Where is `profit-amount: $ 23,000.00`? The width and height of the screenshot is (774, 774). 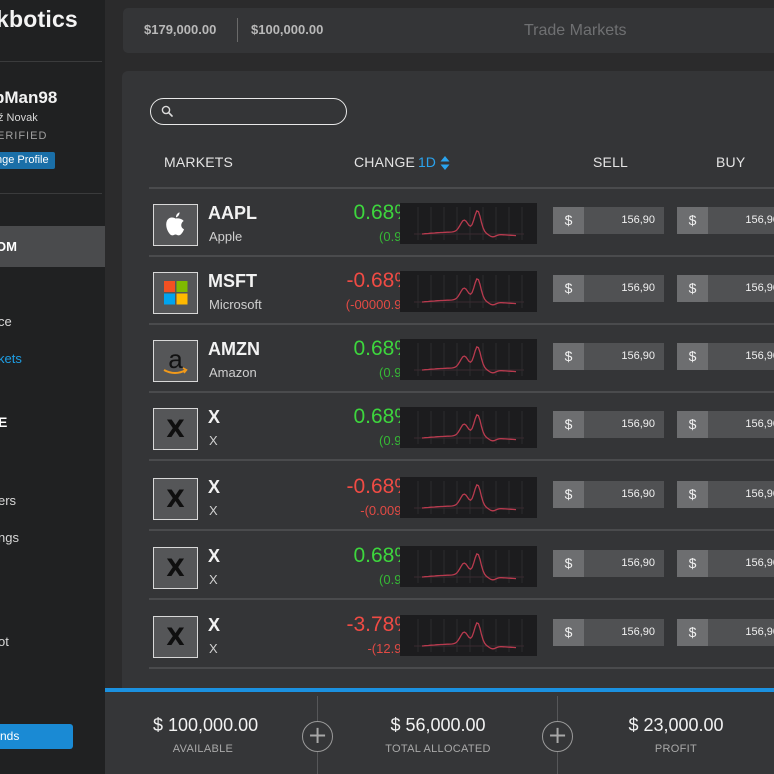 profit-amount: $ 23,000.00 is located at coordinates (676, 725).